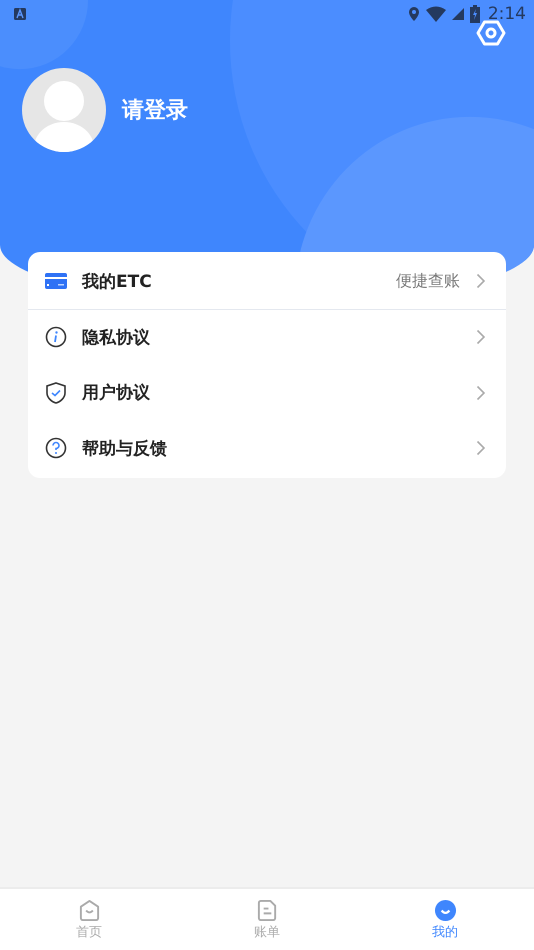  Describe the element at coordinates (20, 14) in the screenshot. I see `notification-icon` at that location.